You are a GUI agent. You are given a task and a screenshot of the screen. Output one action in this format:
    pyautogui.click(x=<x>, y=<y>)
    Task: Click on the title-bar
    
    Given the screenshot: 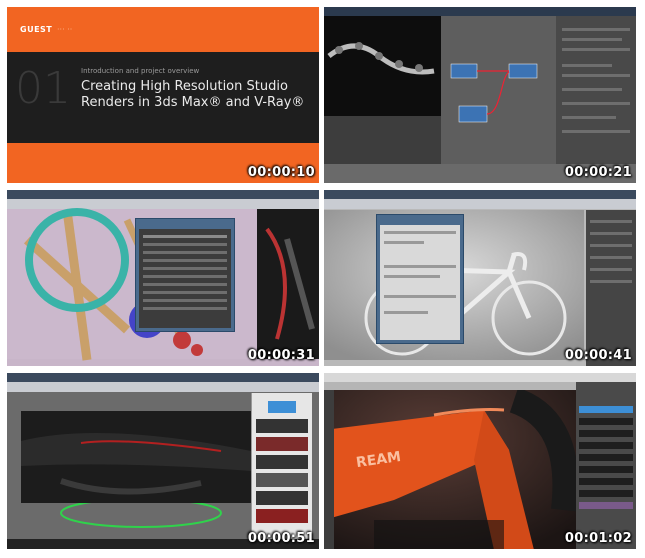 What is the action you would take?
    pyautogui.click(x=480, y=11)
    